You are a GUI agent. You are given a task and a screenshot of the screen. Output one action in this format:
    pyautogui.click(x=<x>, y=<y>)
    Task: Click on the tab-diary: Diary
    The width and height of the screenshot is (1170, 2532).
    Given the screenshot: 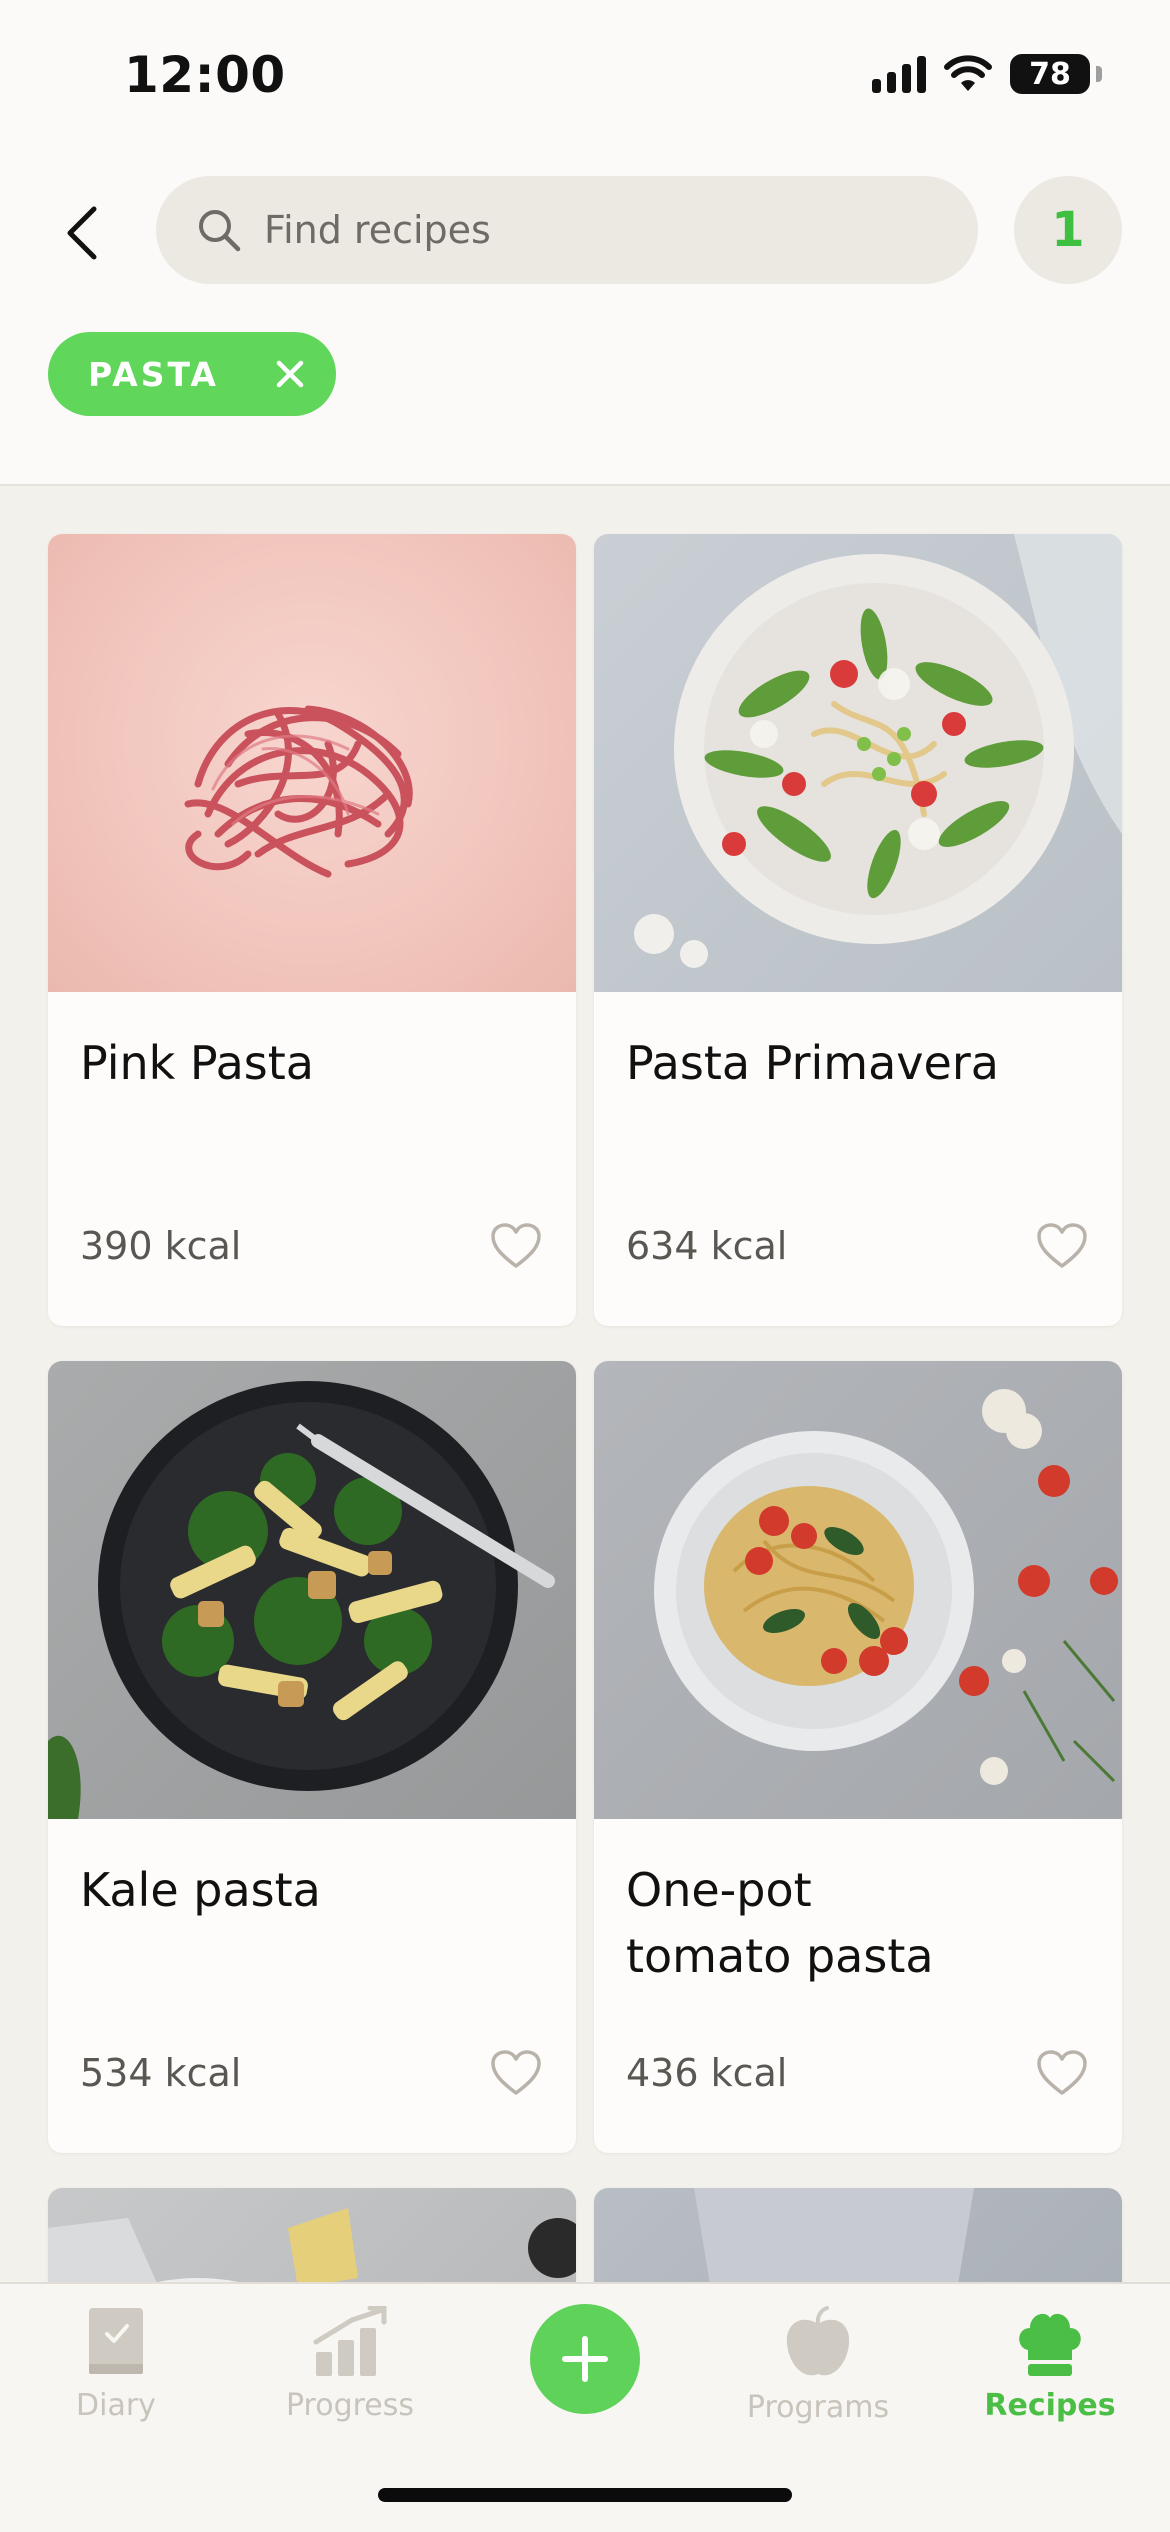 What is the action you would take?
    pyautogui.click(x=116, y=2364)
    